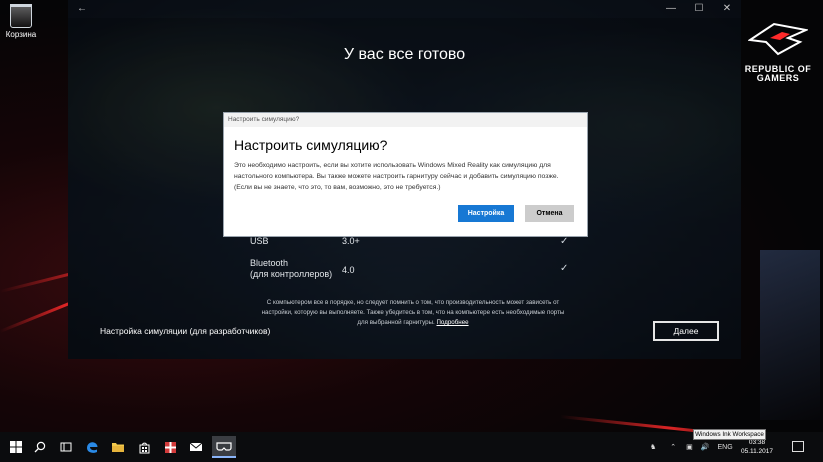 The height and width of the screenshot is (462, 823). What do you see at coordinates (311, 145) in the screenshot?
I see `dialog-heading: Настроить симуляцию?` at bounding box center [311, 145].